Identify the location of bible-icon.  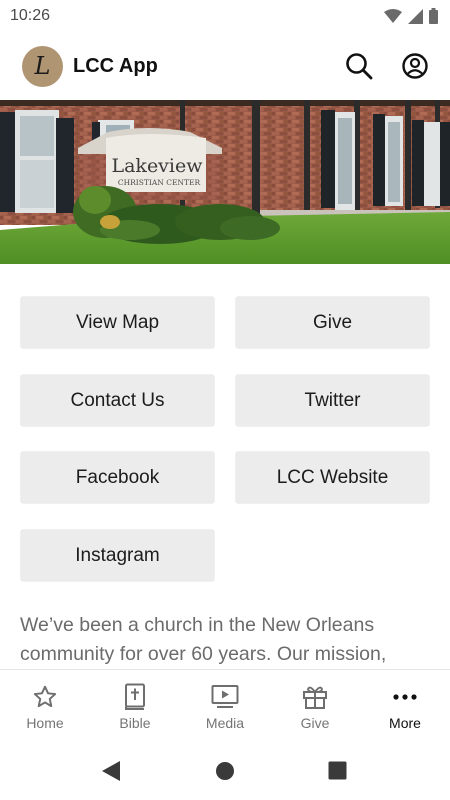
(135, 697).